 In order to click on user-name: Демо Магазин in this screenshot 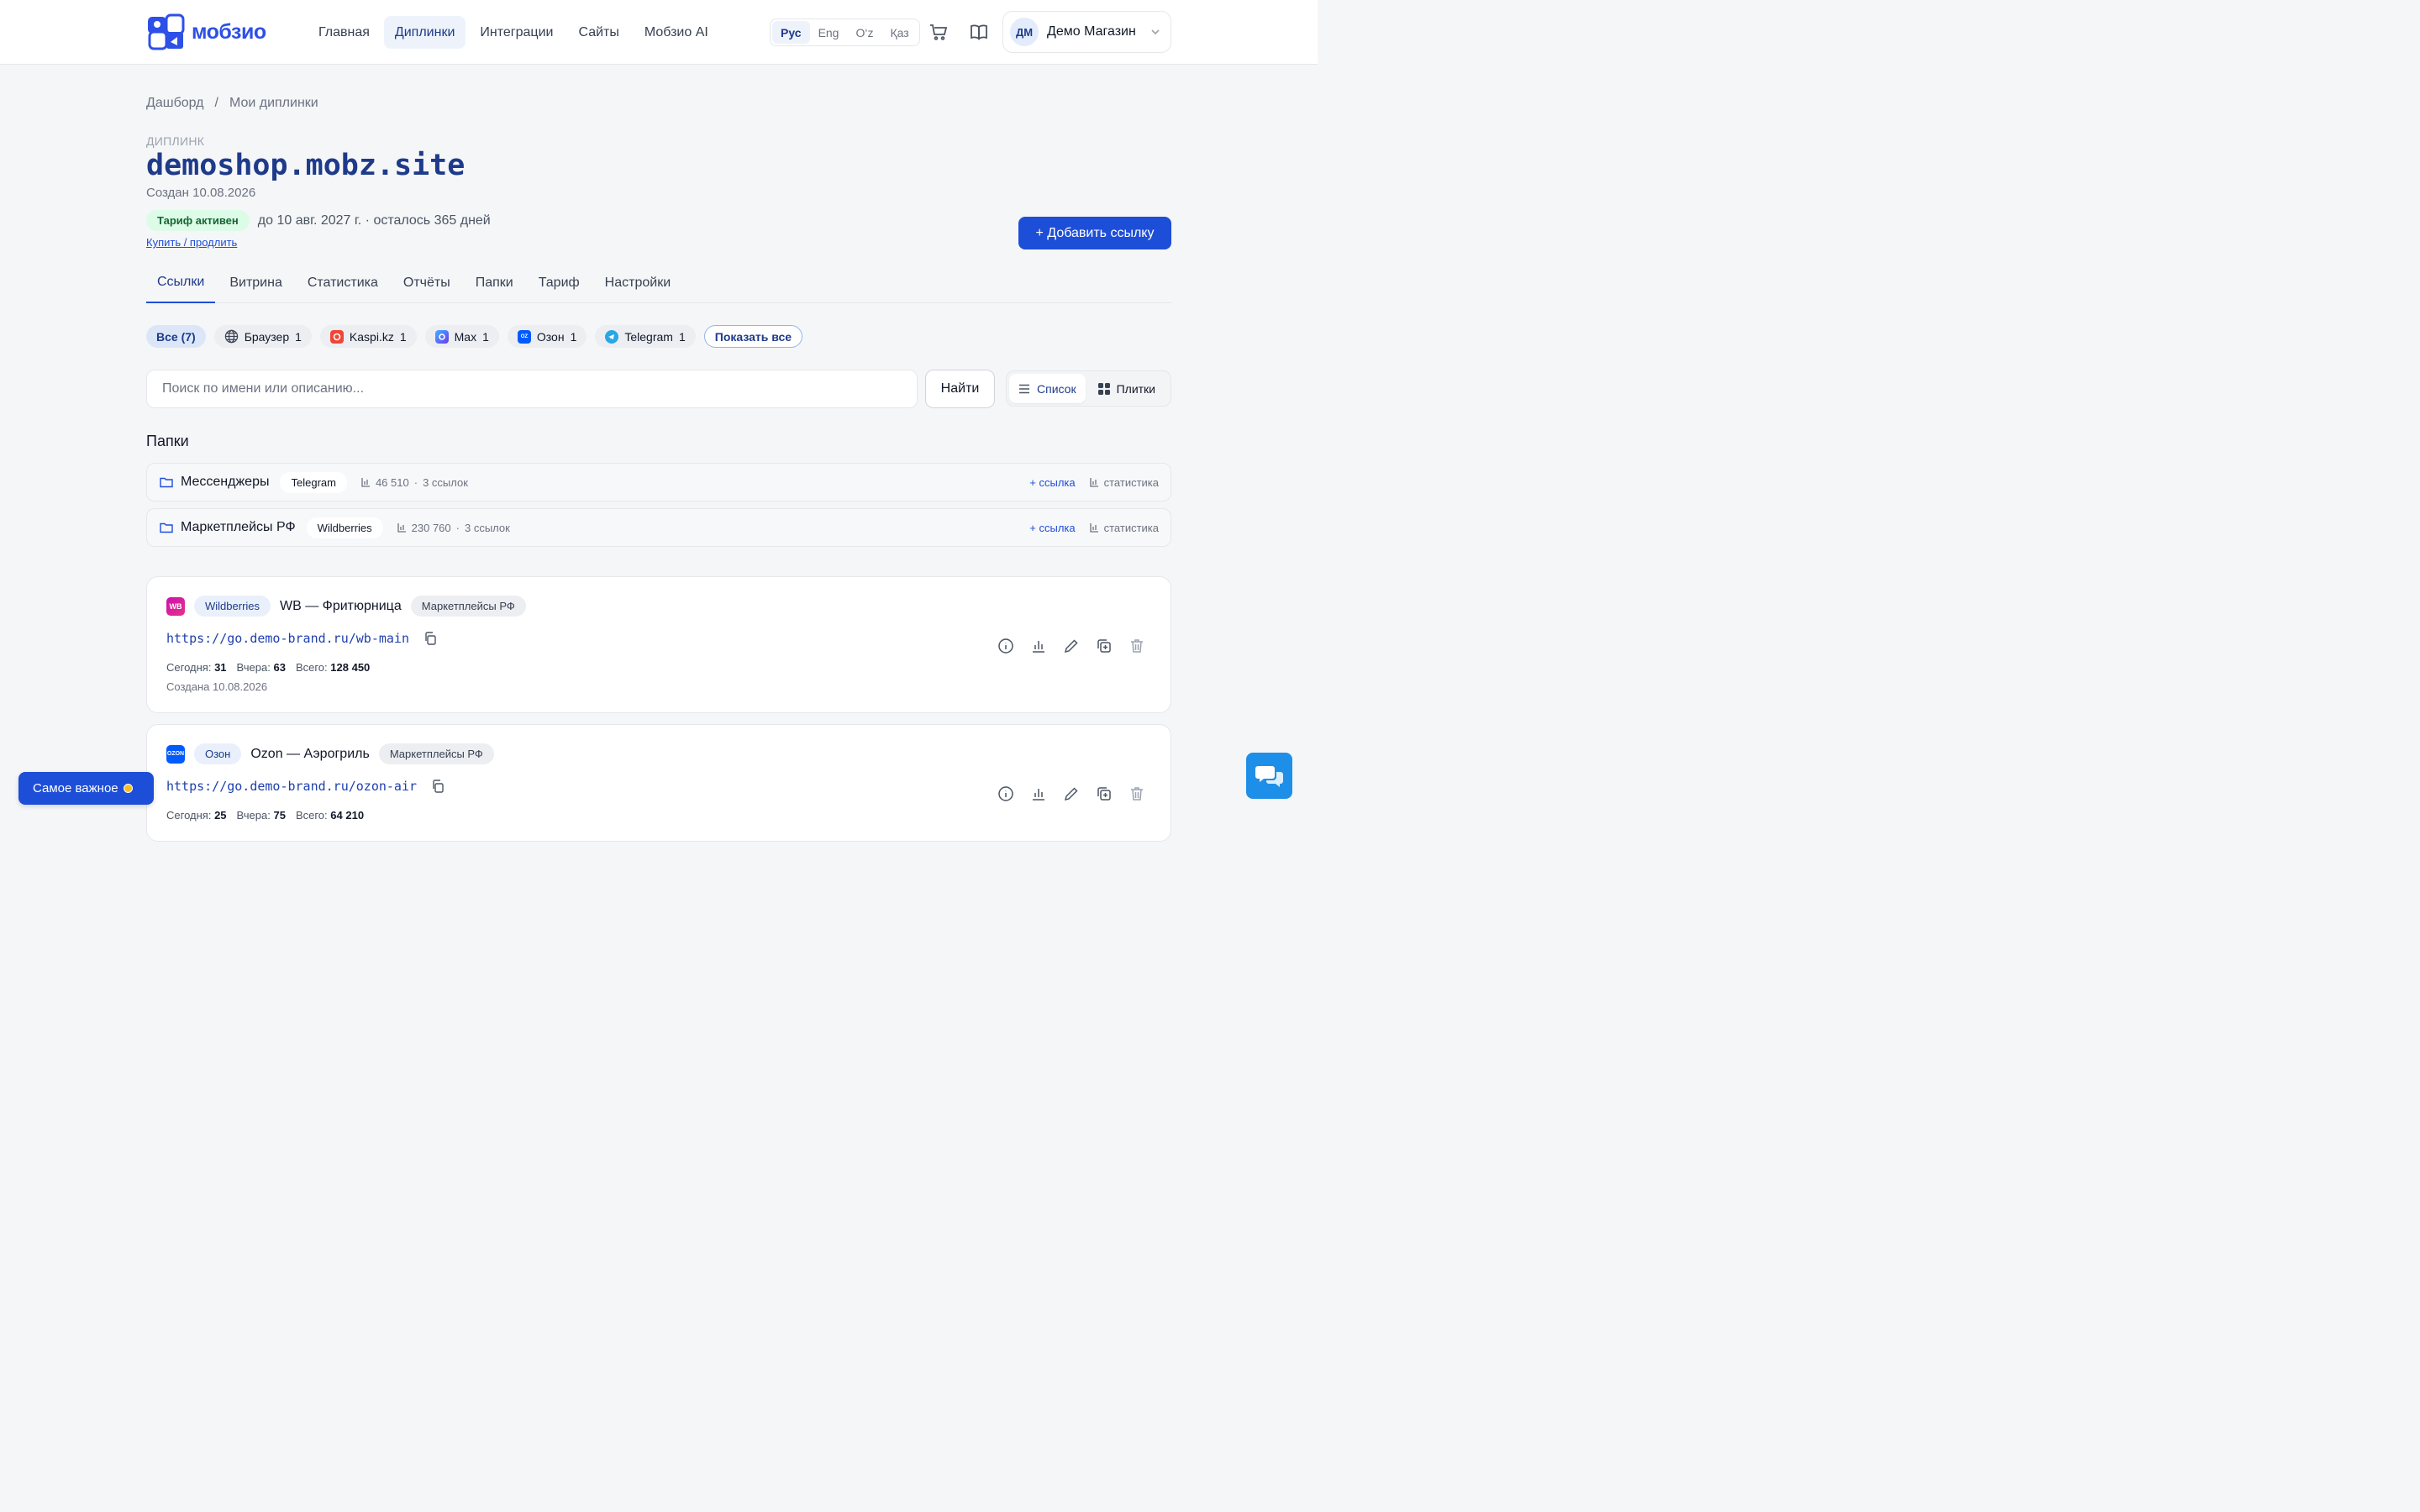, I will do `click(1091, 31)`.